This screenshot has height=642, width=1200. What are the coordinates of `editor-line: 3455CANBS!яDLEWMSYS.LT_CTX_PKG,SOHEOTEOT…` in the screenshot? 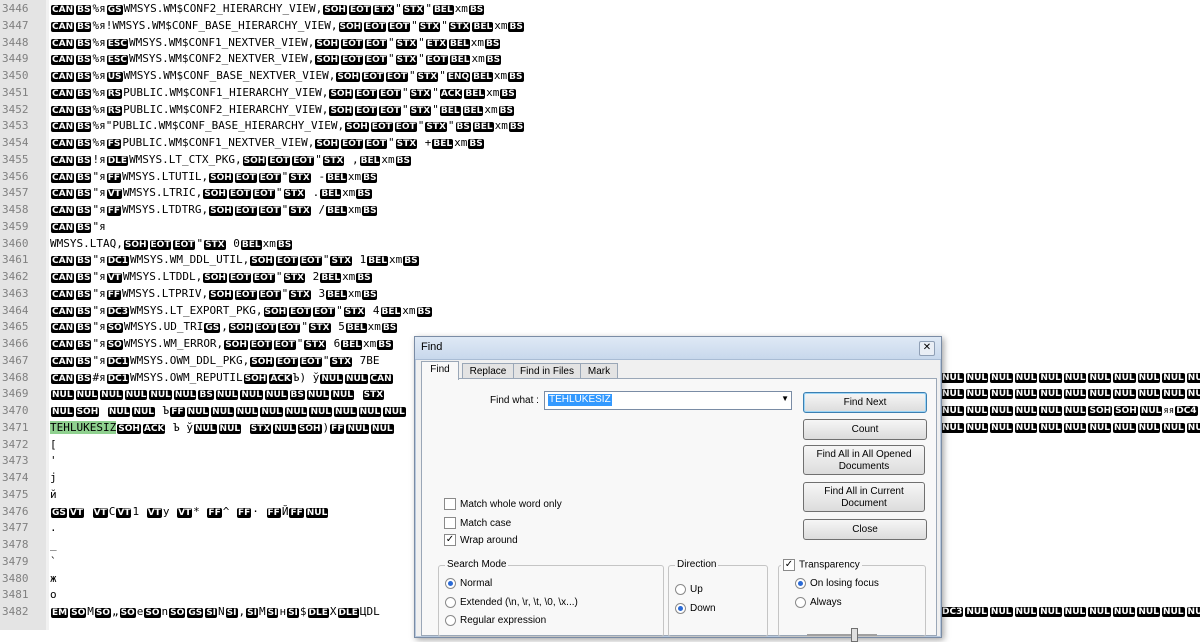 It's located at (600, 160).